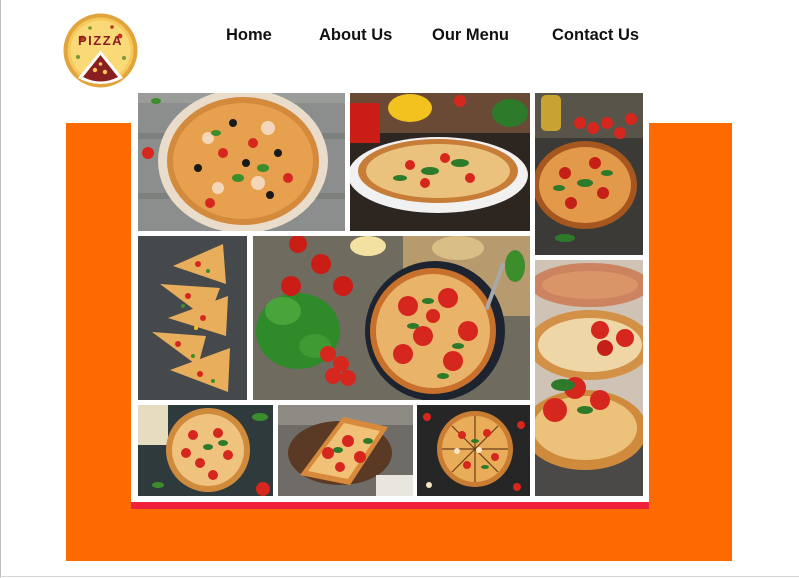 The height and width of the screenshot is (578, 799). What do you see at coordinates (589, 174) in the screenshot?
I see `pizza-tomatoes-photo` at bounding box center [589, 174].